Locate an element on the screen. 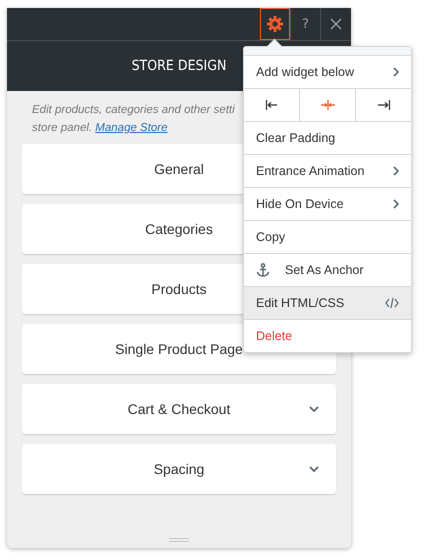 The image size is (426, 560). section-title: General is located at coordinates (179, 169).